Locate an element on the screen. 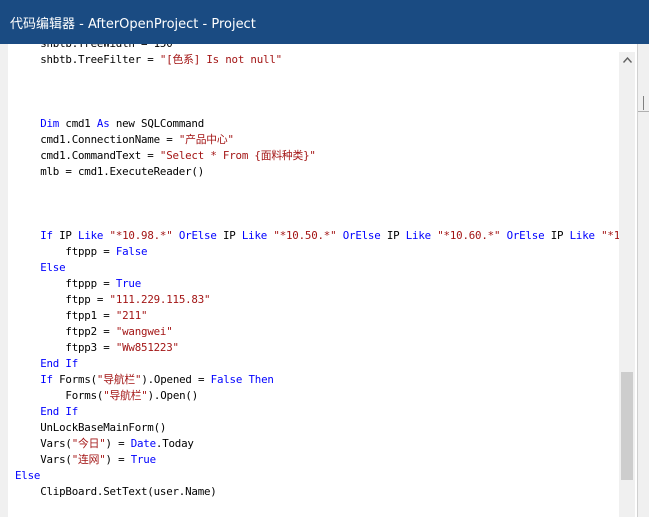 The width and height of the screenshot is (649, 517). code-string: "导航栏" is located at coordinates (125, 395).